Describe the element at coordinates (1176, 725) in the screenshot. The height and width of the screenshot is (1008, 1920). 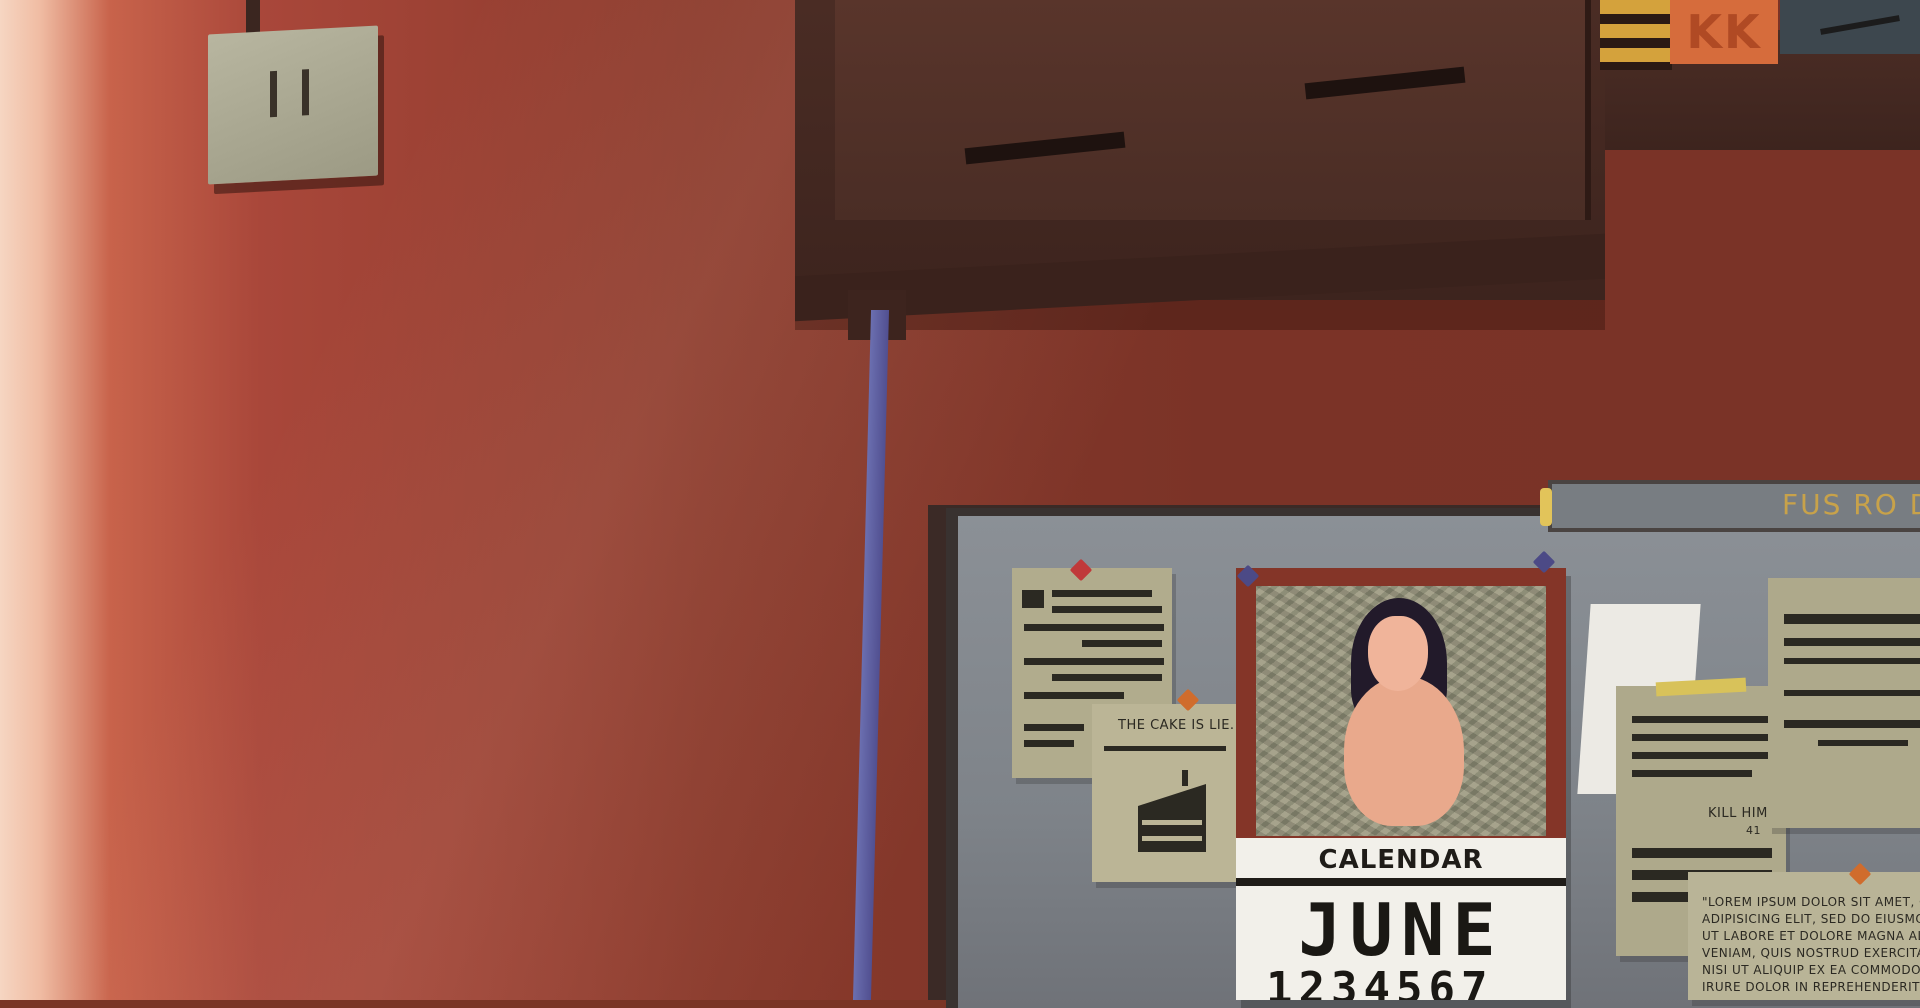
I see `cake-note-text: THE CAKE IS LIE.` at that location.